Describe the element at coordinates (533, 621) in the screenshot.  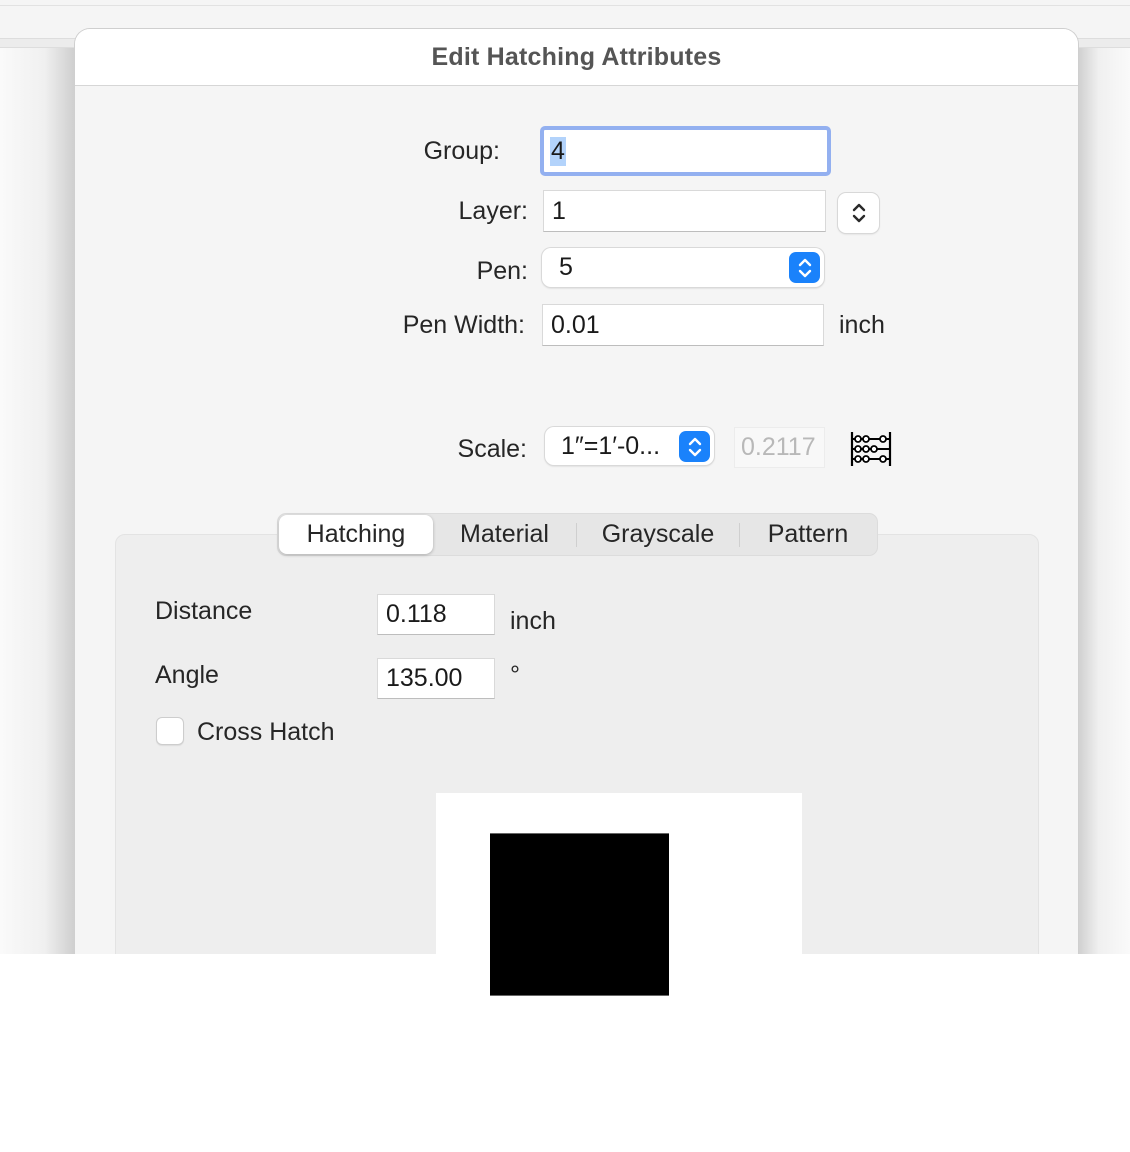
I see `distance-unit: inch` at that location.